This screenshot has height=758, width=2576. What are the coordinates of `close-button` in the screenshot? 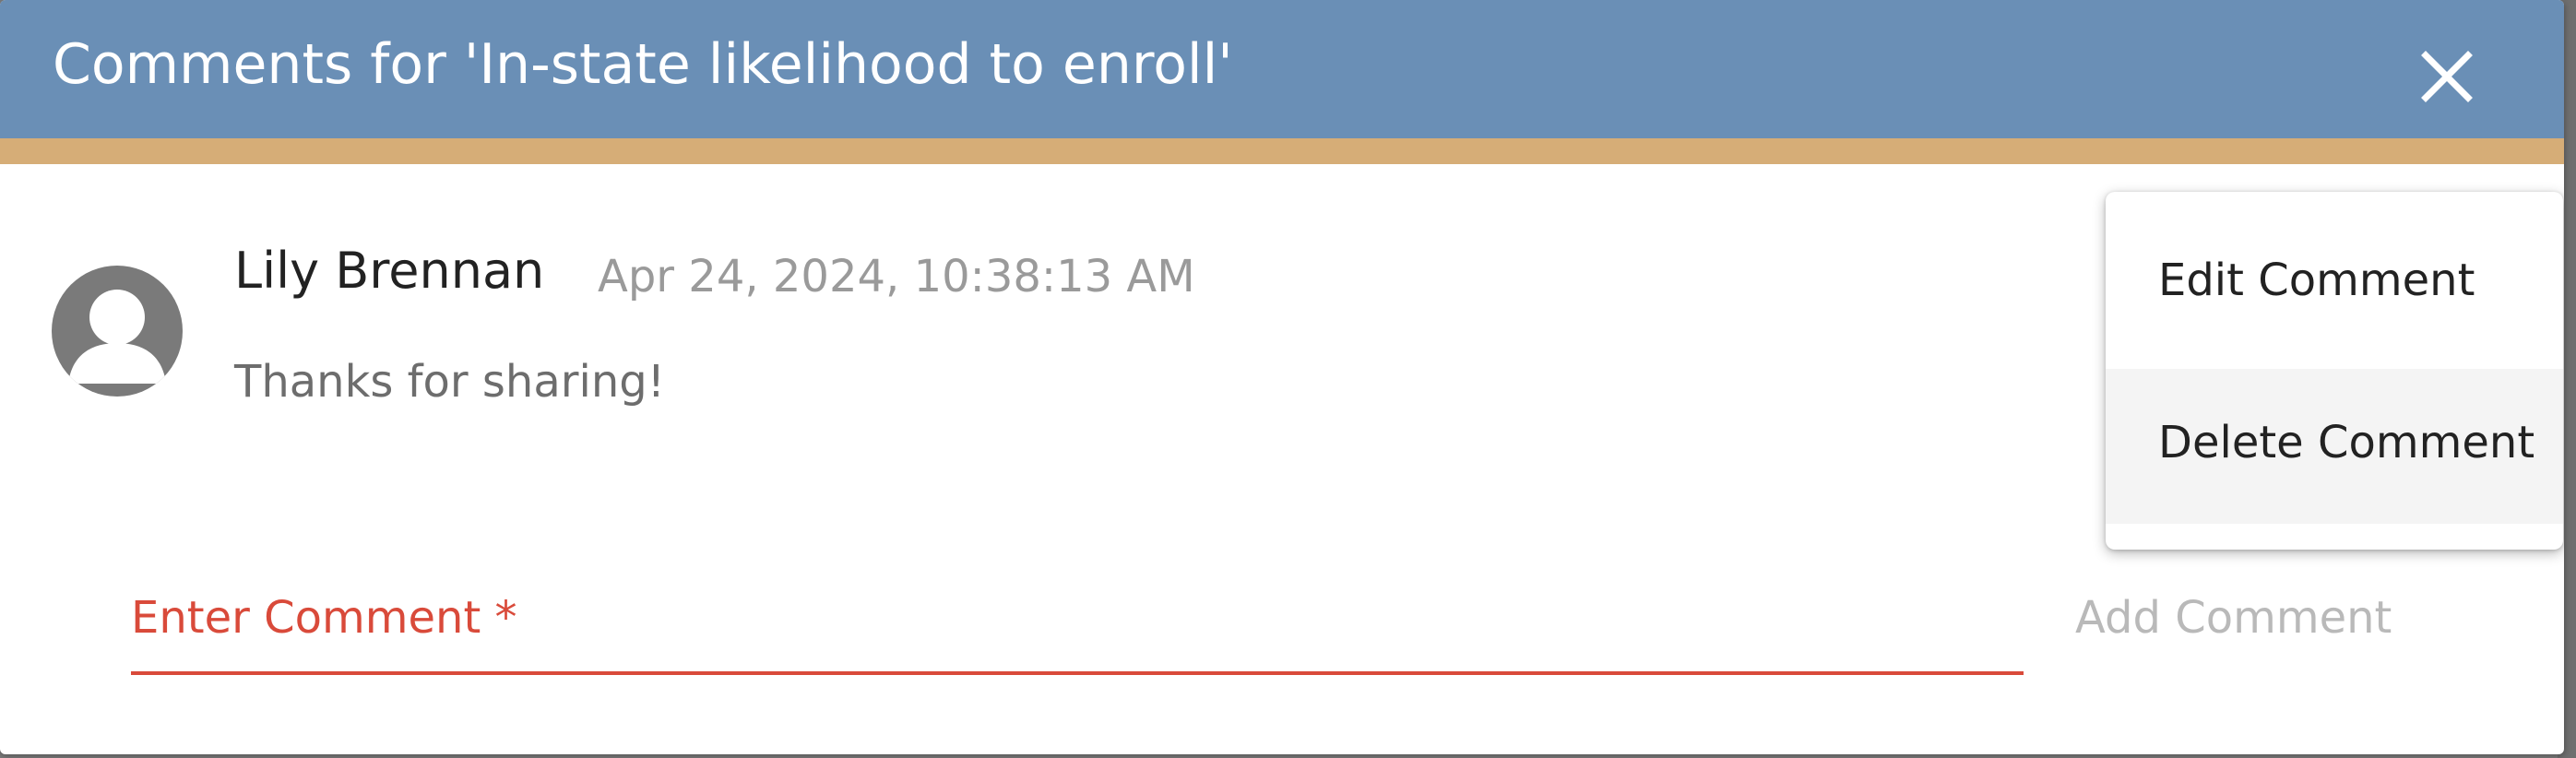 It's located at (2447, 77).